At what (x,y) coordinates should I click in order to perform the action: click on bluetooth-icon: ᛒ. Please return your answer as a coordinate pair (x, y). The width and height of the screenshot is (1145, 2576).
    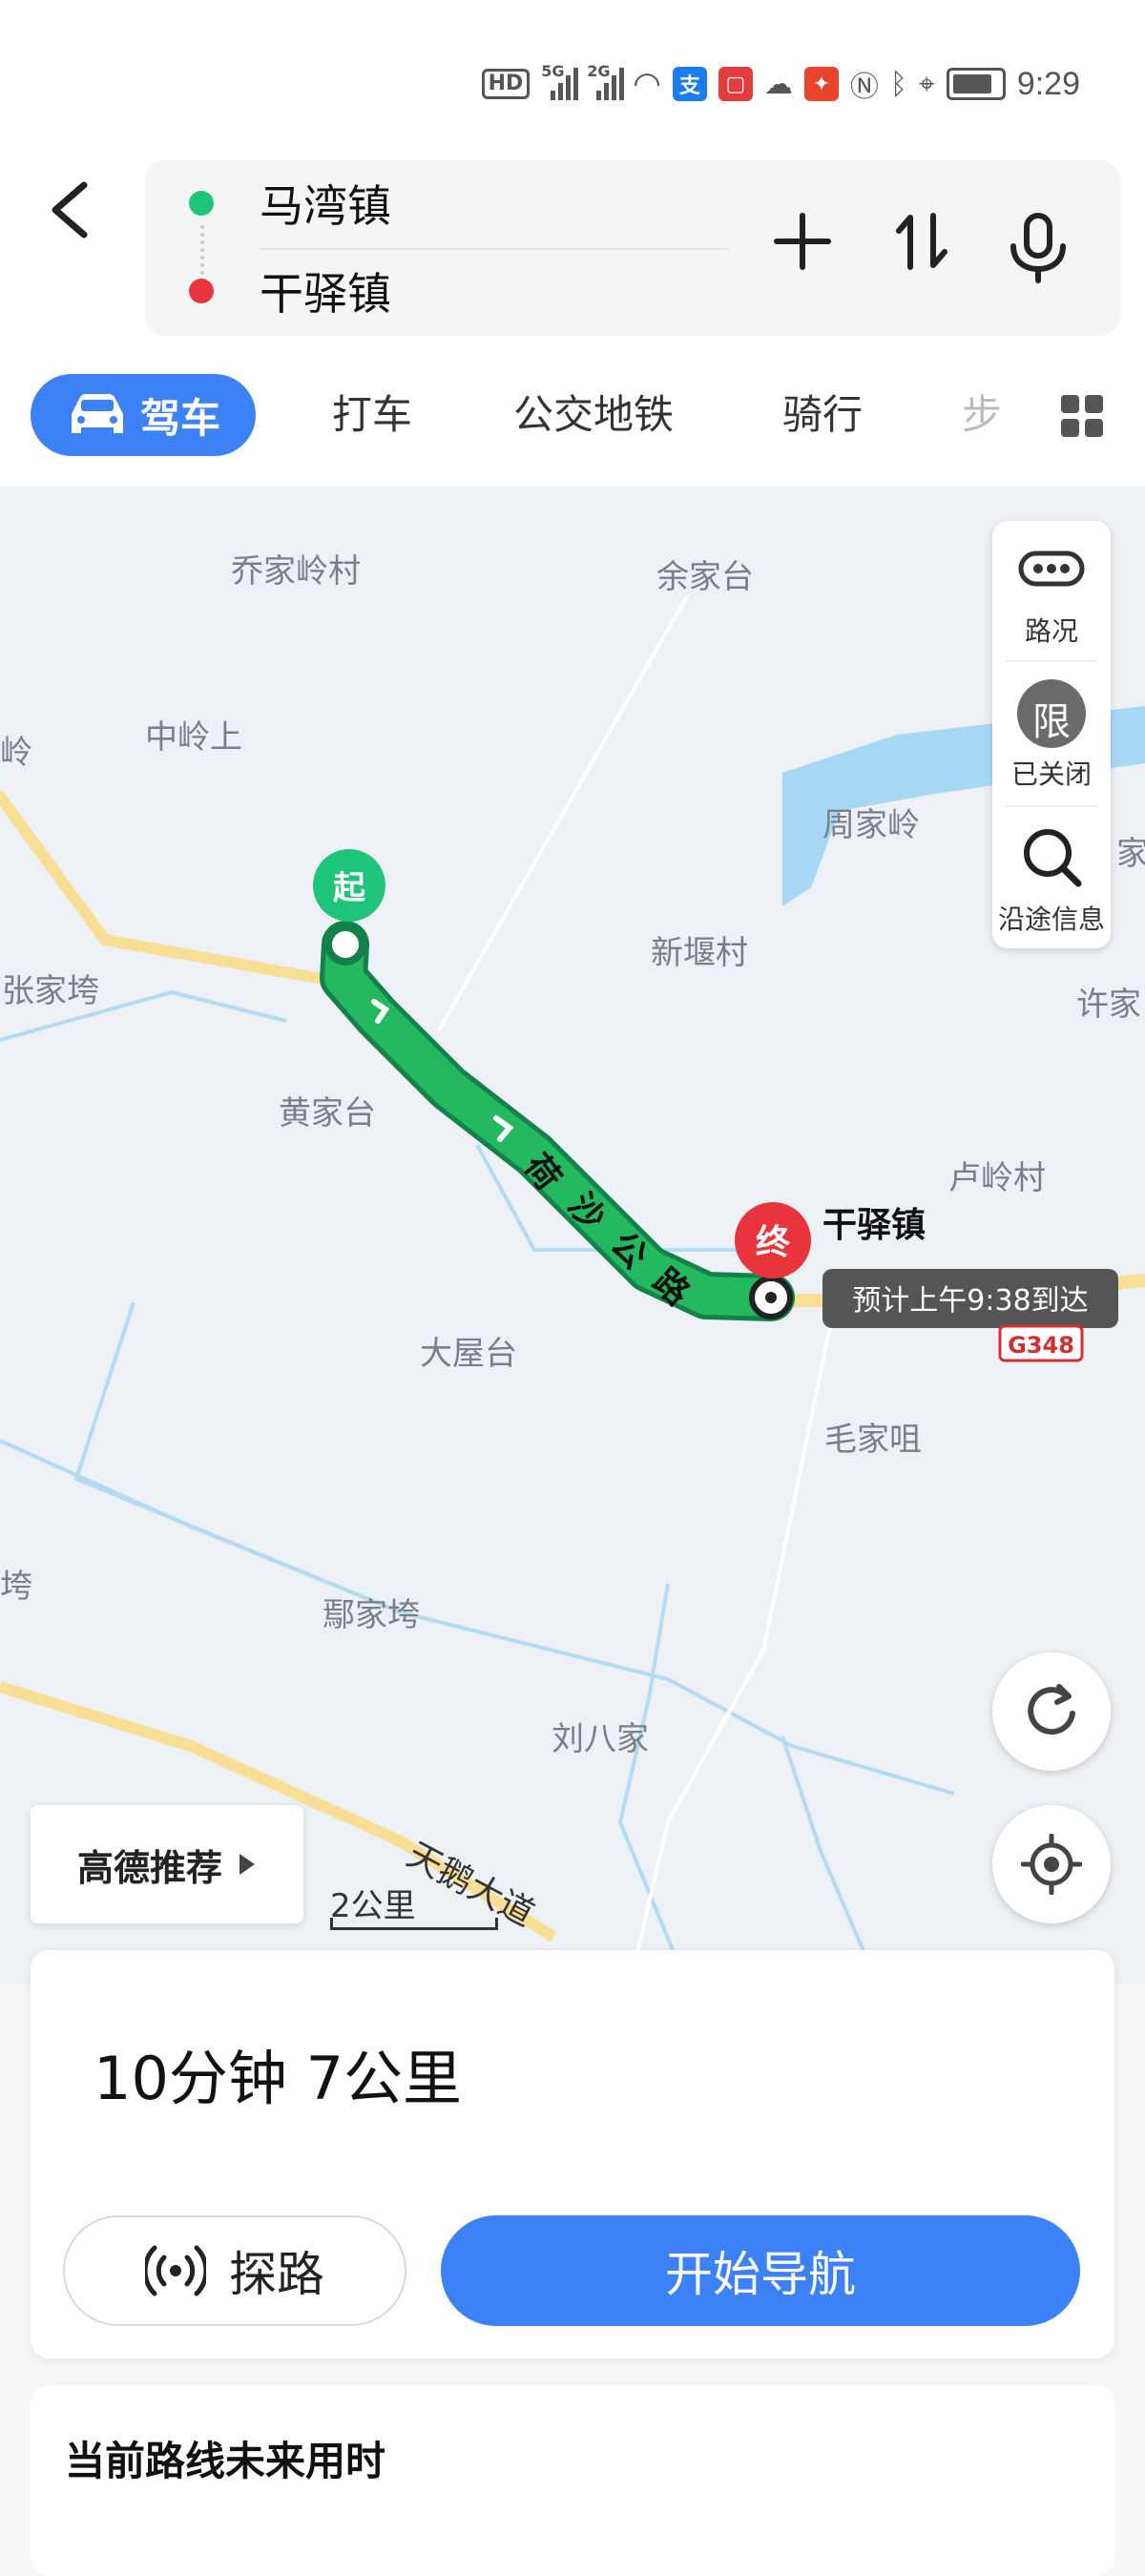
    Looking at the image, I should click on (898, 84).